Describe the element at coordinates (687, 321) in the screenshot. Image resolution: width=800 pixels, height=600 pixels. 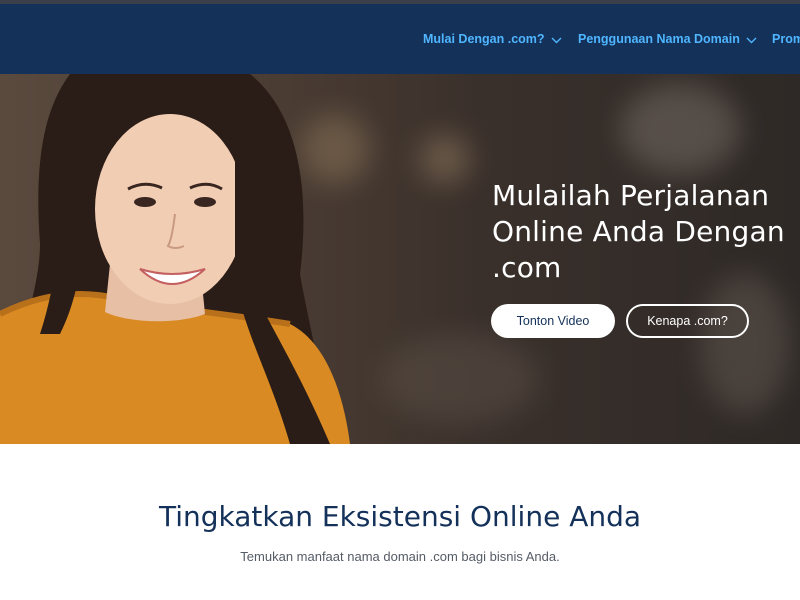
I see `why-com-button: Kenapa .com?` at that location.